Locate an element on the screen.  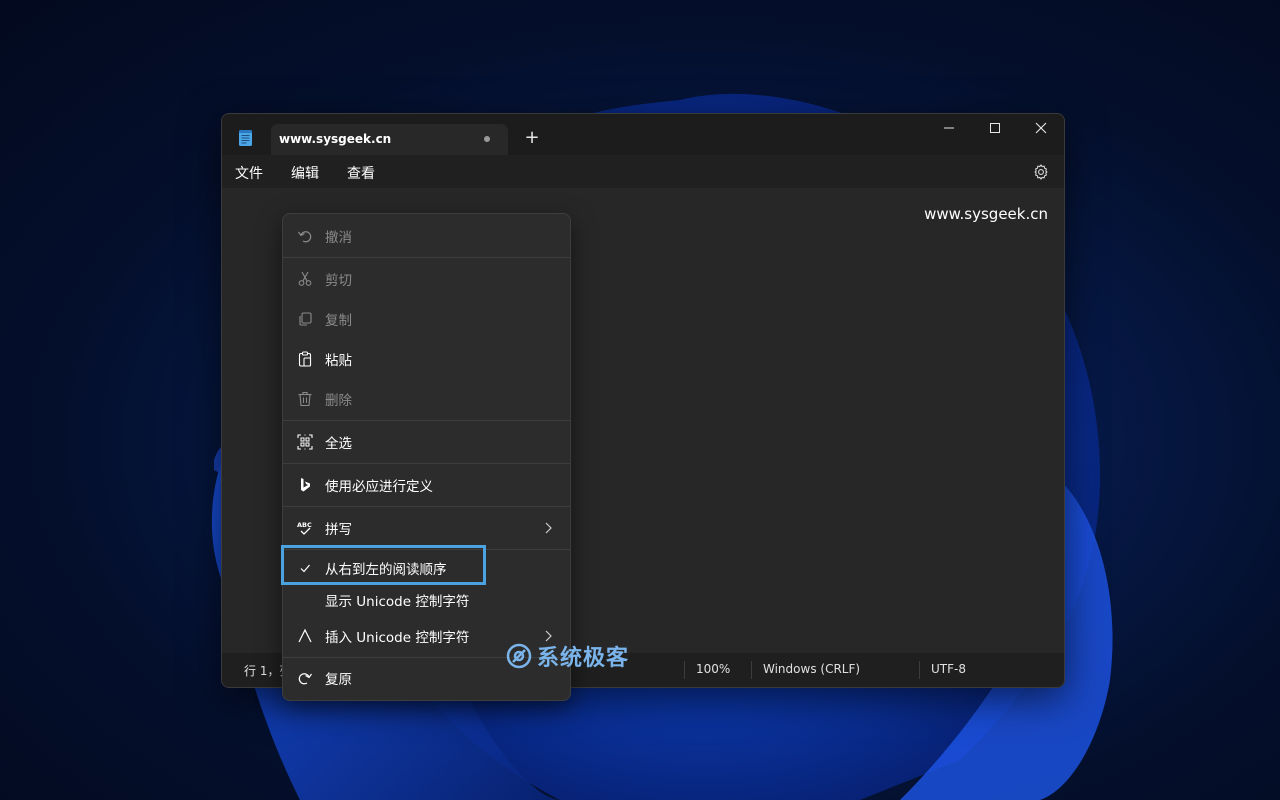
close-button is located at coordinates (1041, 128).